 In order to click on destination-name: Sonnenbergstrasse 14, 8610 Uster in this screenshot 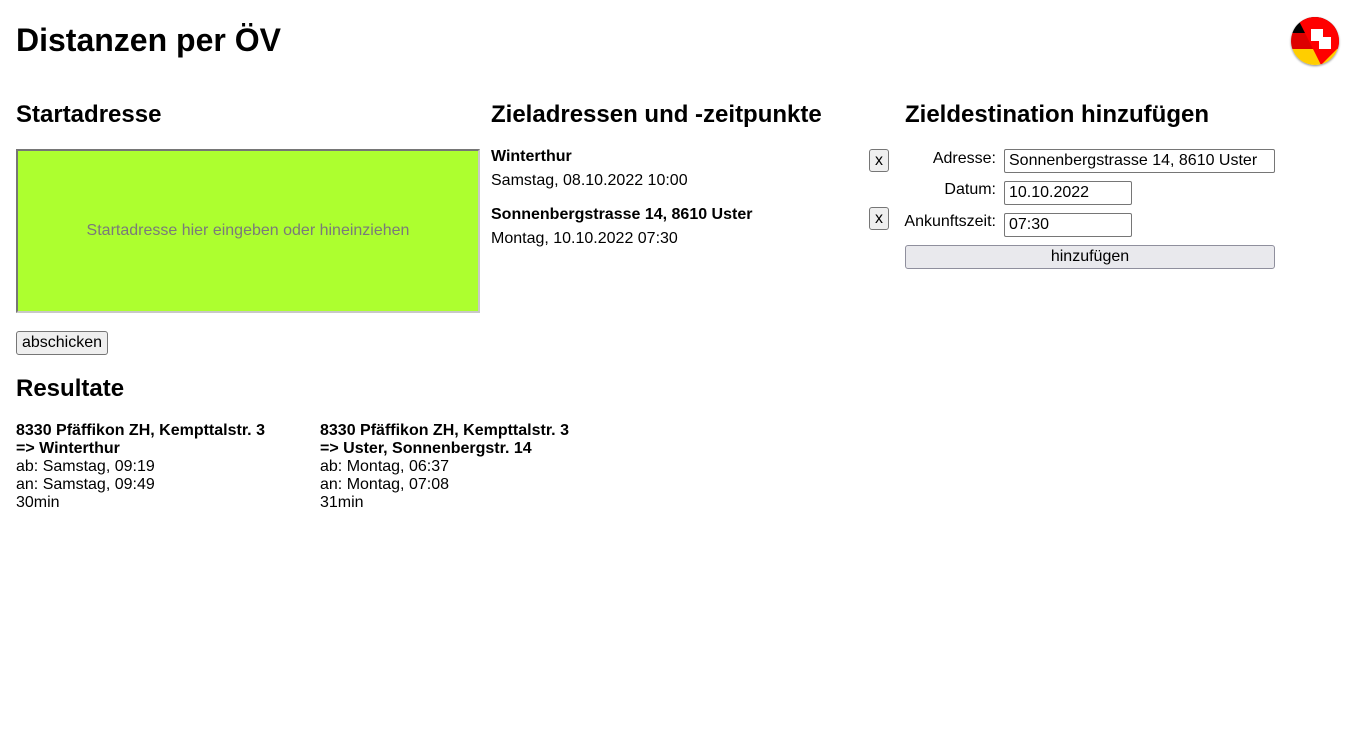, I will do `click(622, 214)`.